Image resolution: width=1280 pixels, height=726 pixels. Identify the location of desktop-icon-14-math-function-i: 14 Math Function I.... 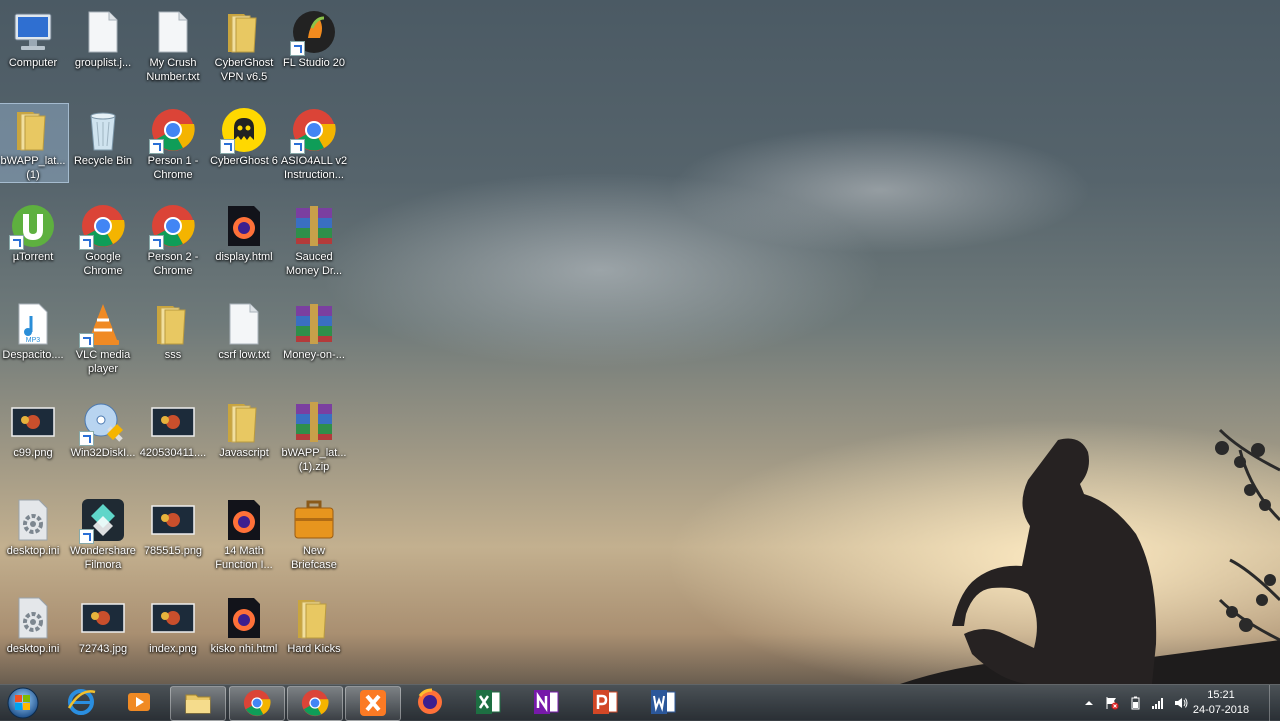
(244, 533).